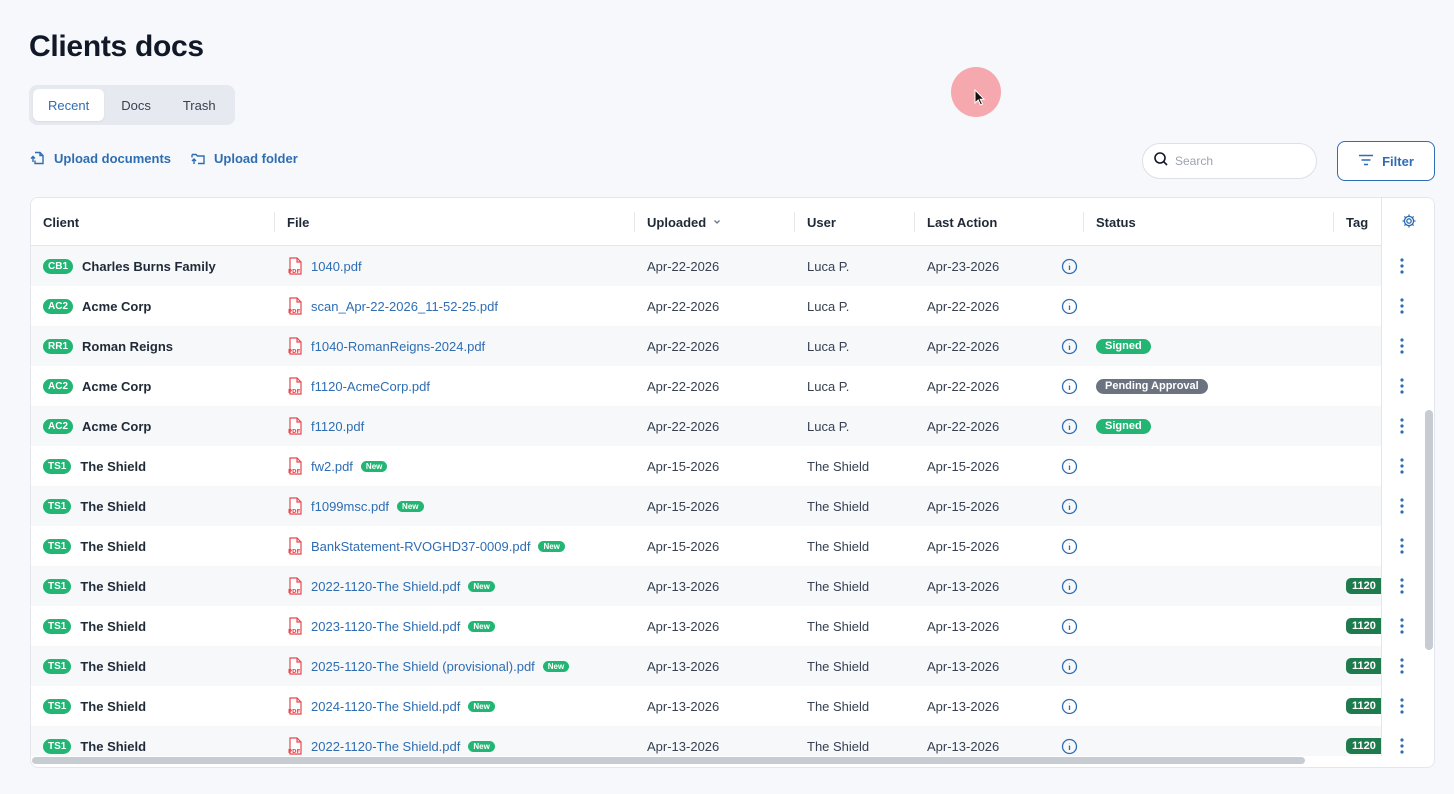  What do you see at coordinates (199, 105) in the screenshot?
I see `tab-trash: Trash` at bounding box center [199, 105].